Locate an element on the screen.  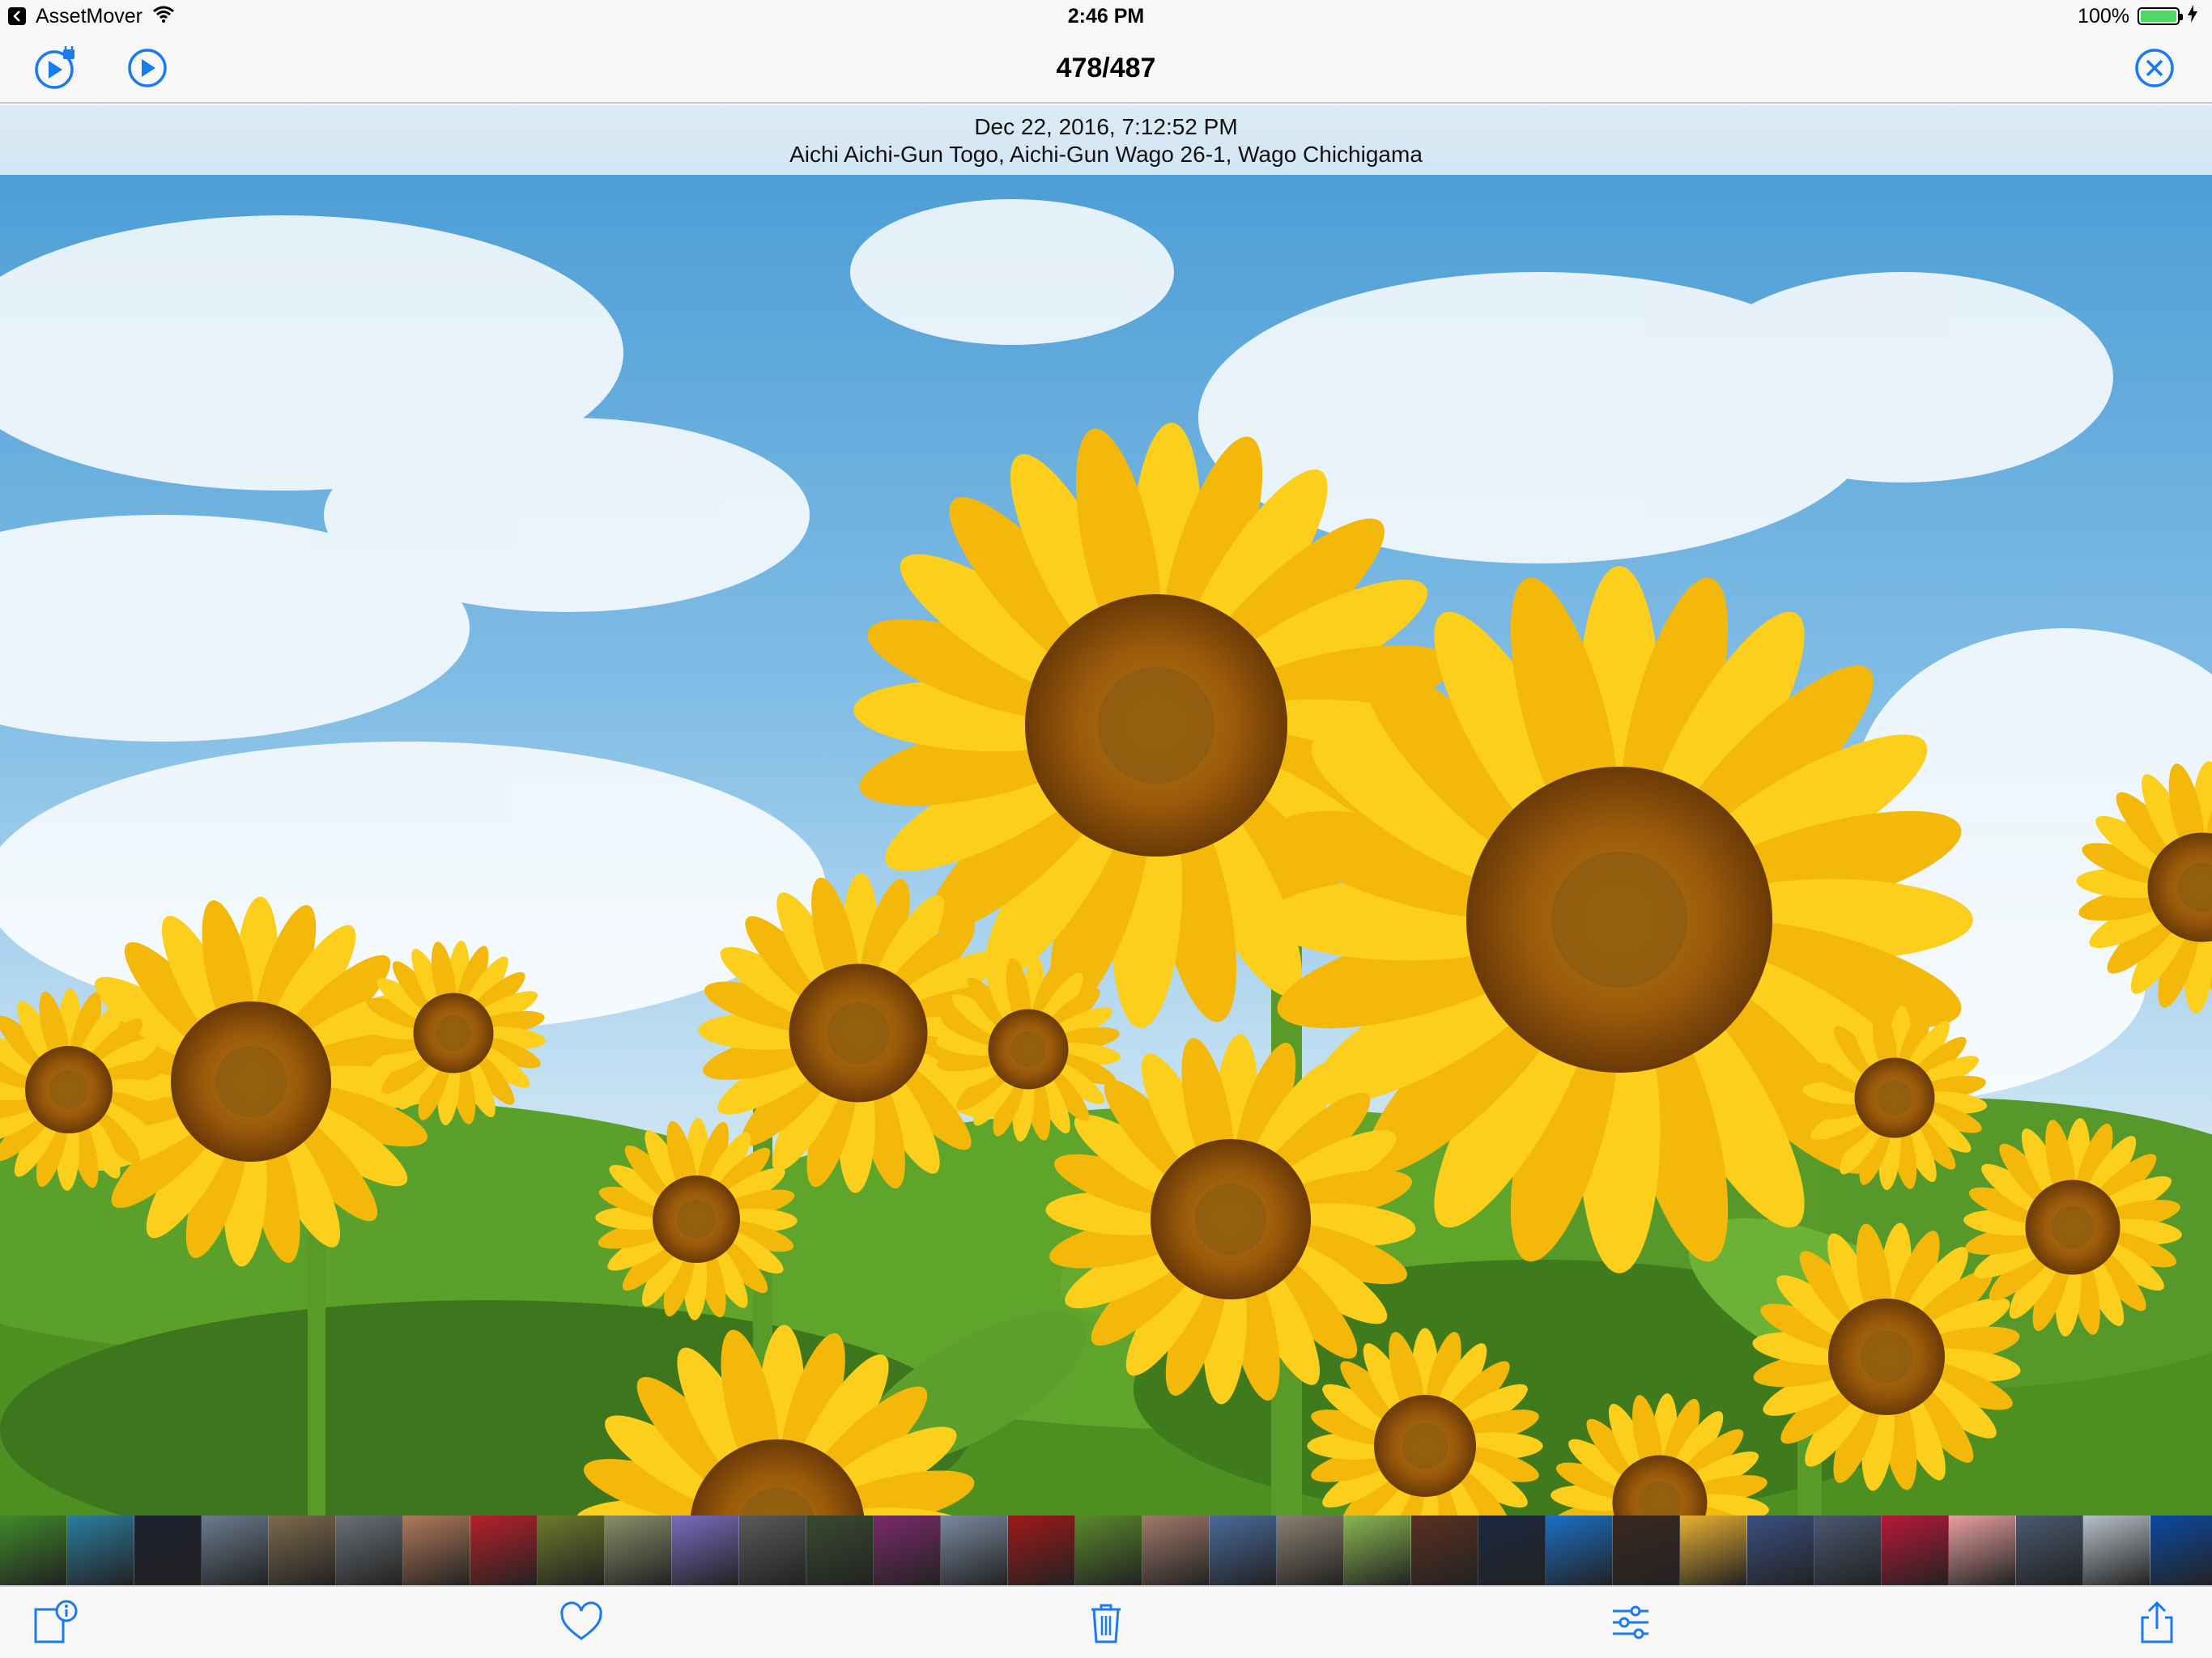
status-bar: AssetMover 2:46 PM 100% is located at coordinates (1106, 16).